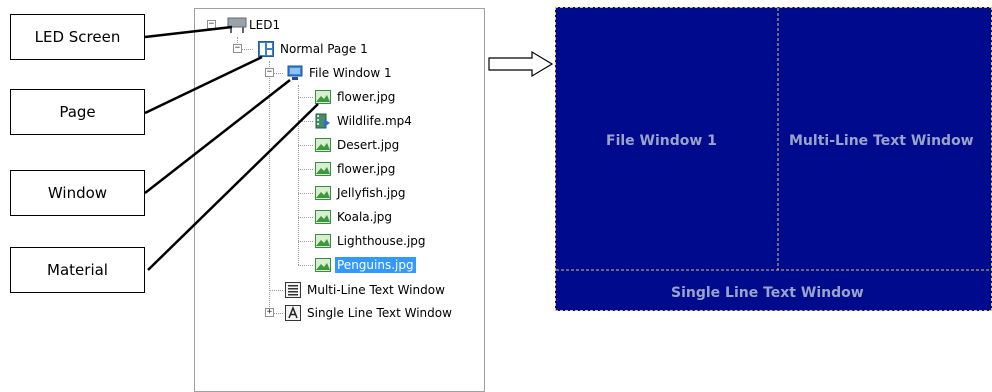  I want to click on tree-label-material: Desert.jpg, so click(368, 145).